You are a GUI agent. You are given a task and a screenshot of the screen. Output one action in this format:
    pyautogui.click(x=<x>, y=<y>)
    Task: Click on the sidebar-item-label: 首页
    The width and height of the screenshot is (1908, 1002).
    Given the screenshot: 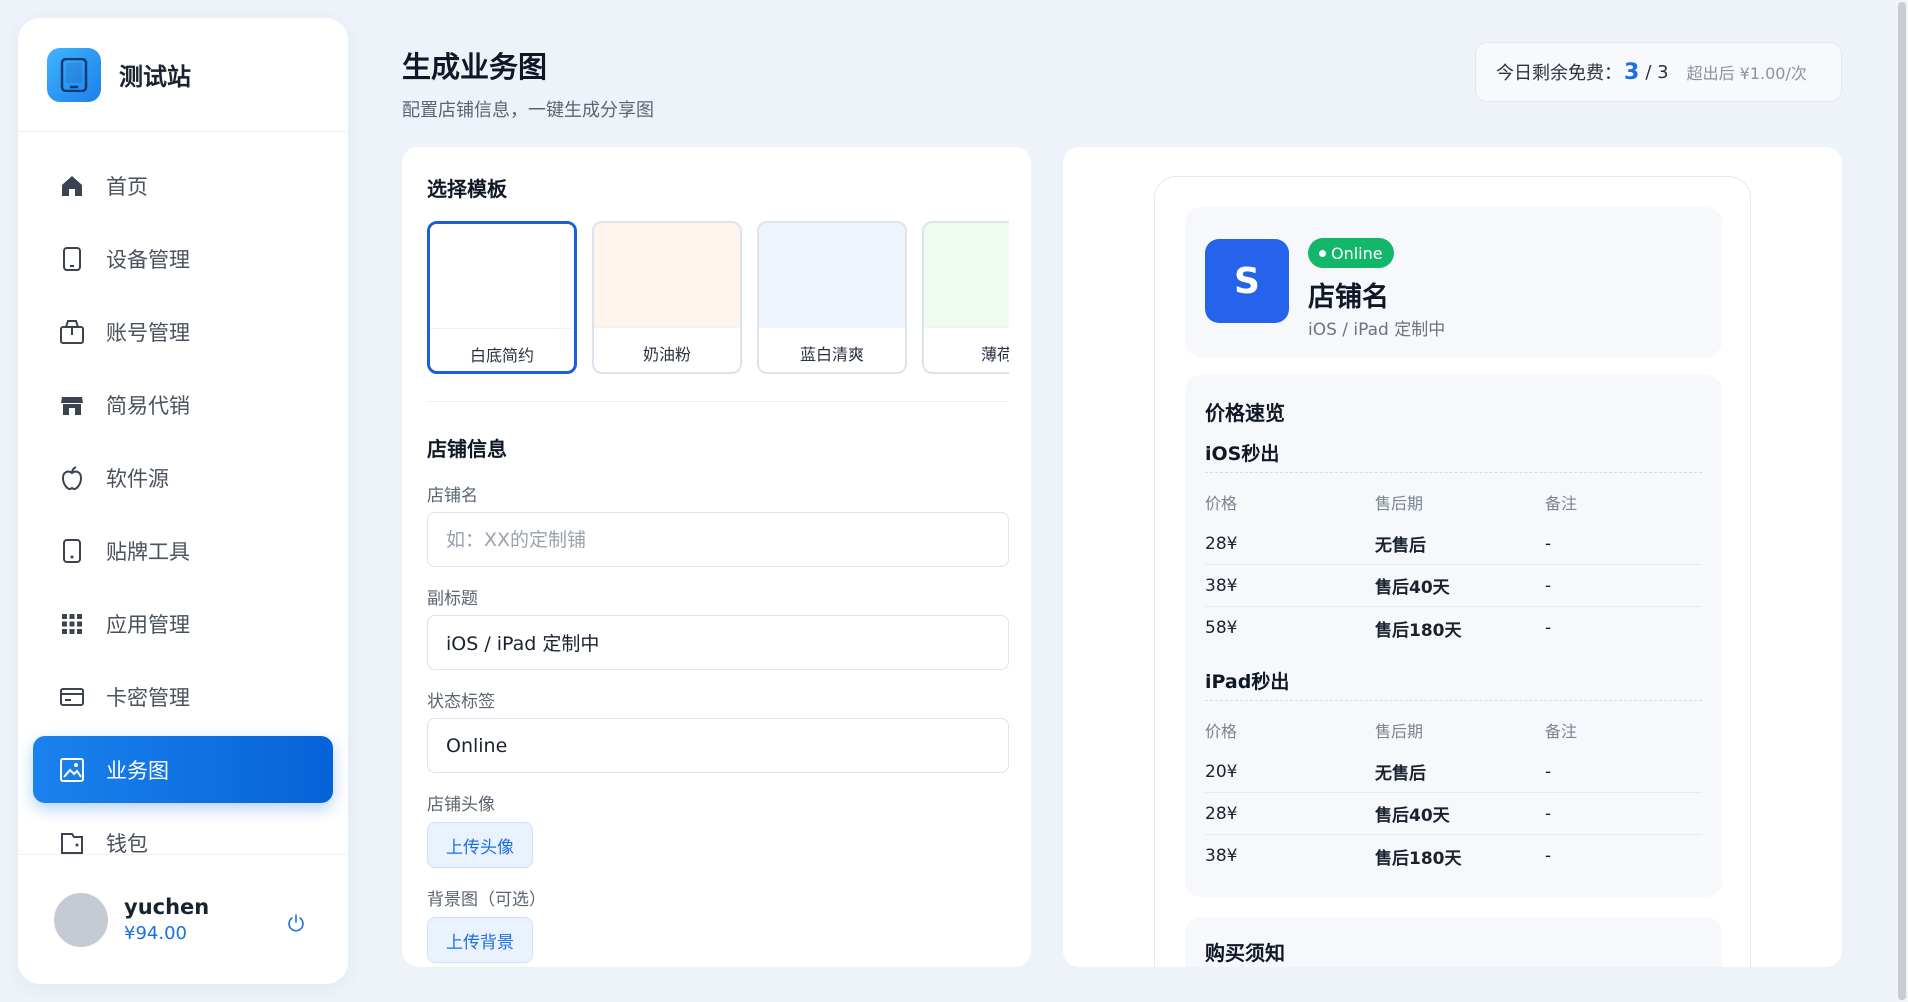 What is the action you would take?
    pyautogui.click(x=127, y=186)
    